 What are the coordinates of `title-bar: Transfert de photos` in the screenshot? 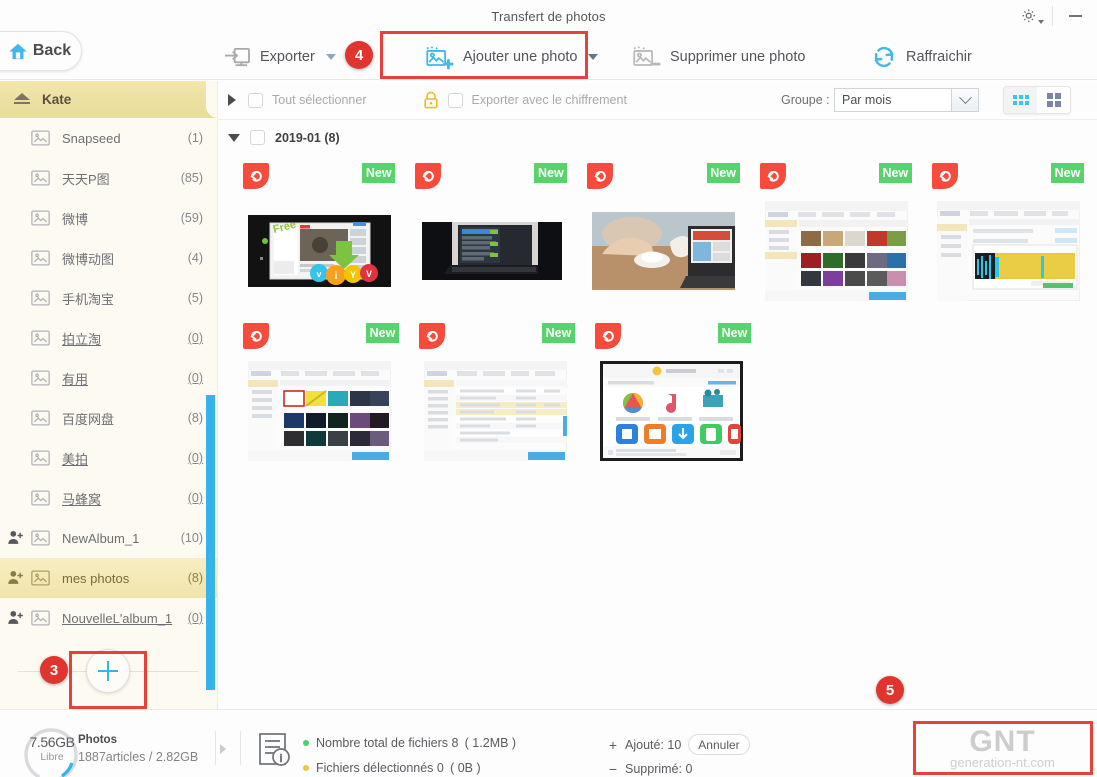 It's located at (548, 16).